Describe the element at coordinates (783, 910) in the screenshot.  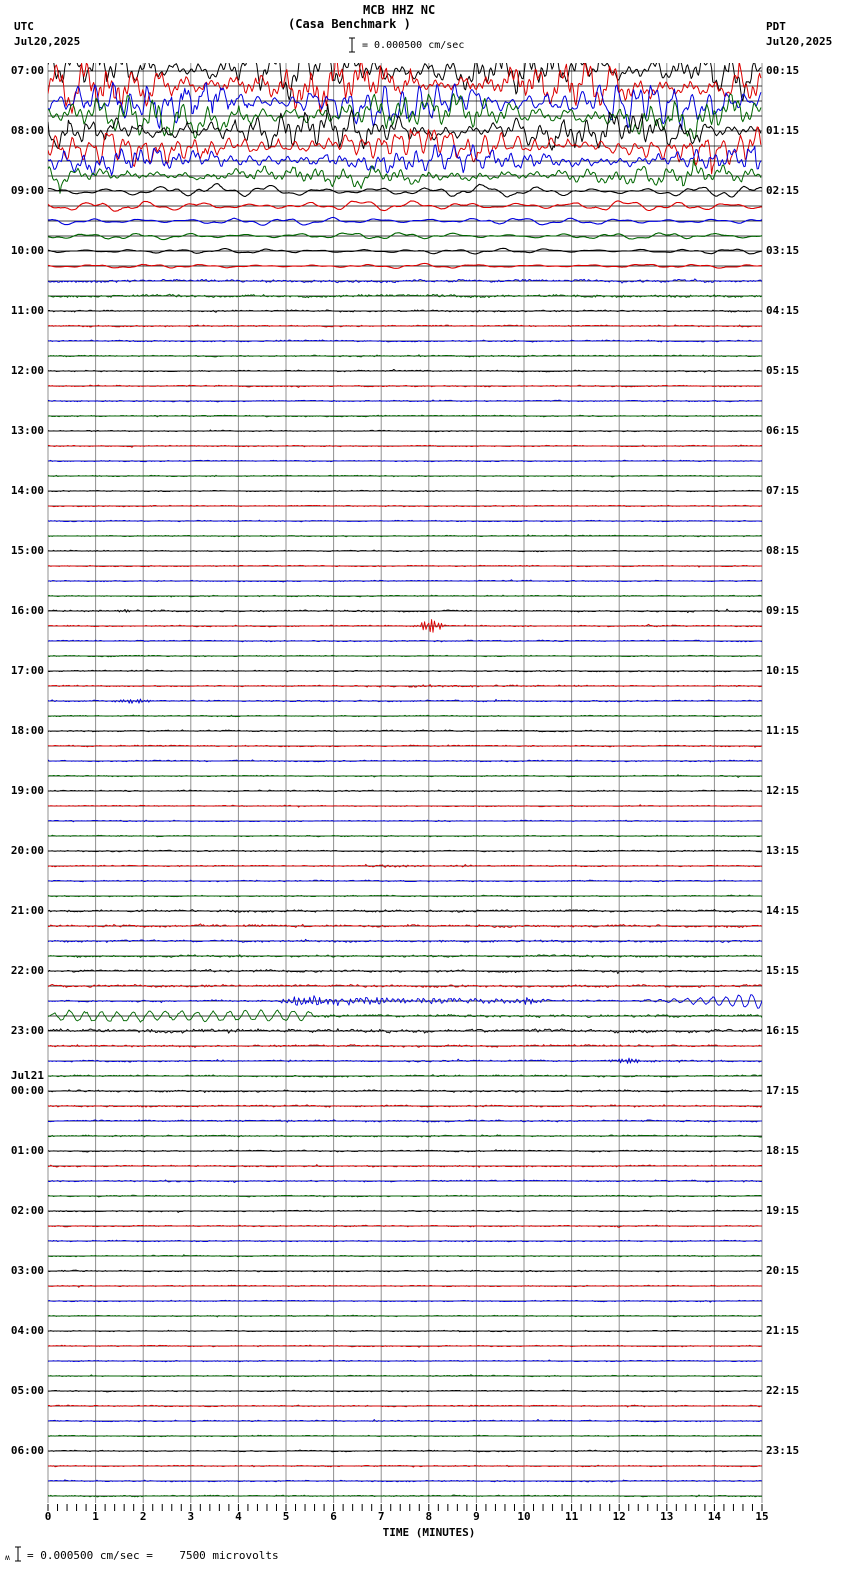
I see `pdt-hour-label: 14:15` at that location.